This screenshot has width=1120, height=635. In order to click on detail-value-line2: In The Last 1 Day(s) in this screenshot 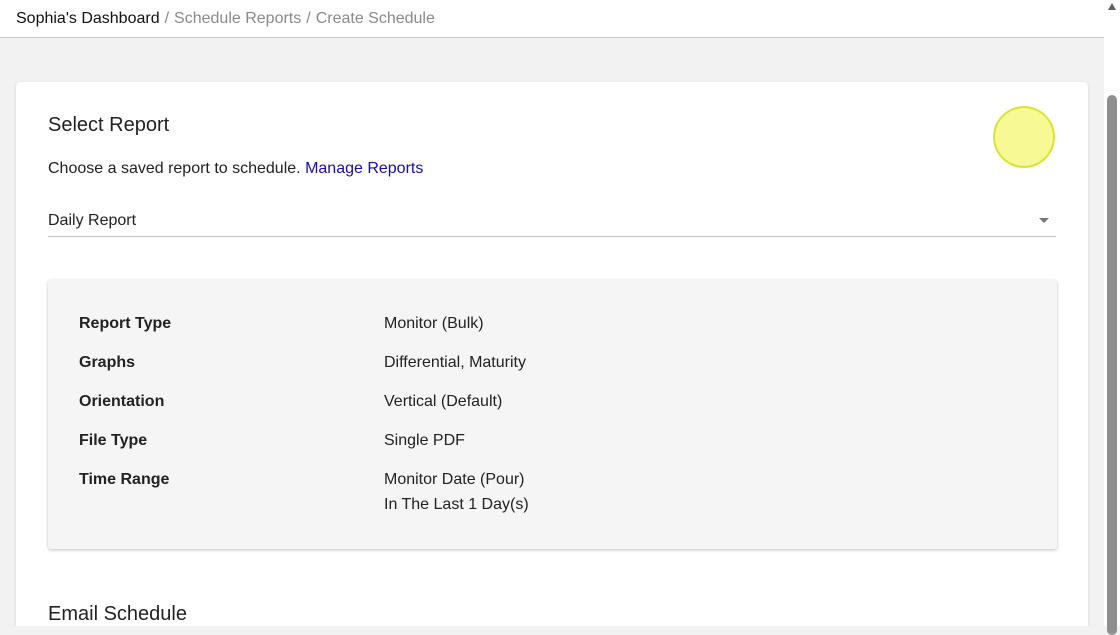, I will do `click(456, 504)`.